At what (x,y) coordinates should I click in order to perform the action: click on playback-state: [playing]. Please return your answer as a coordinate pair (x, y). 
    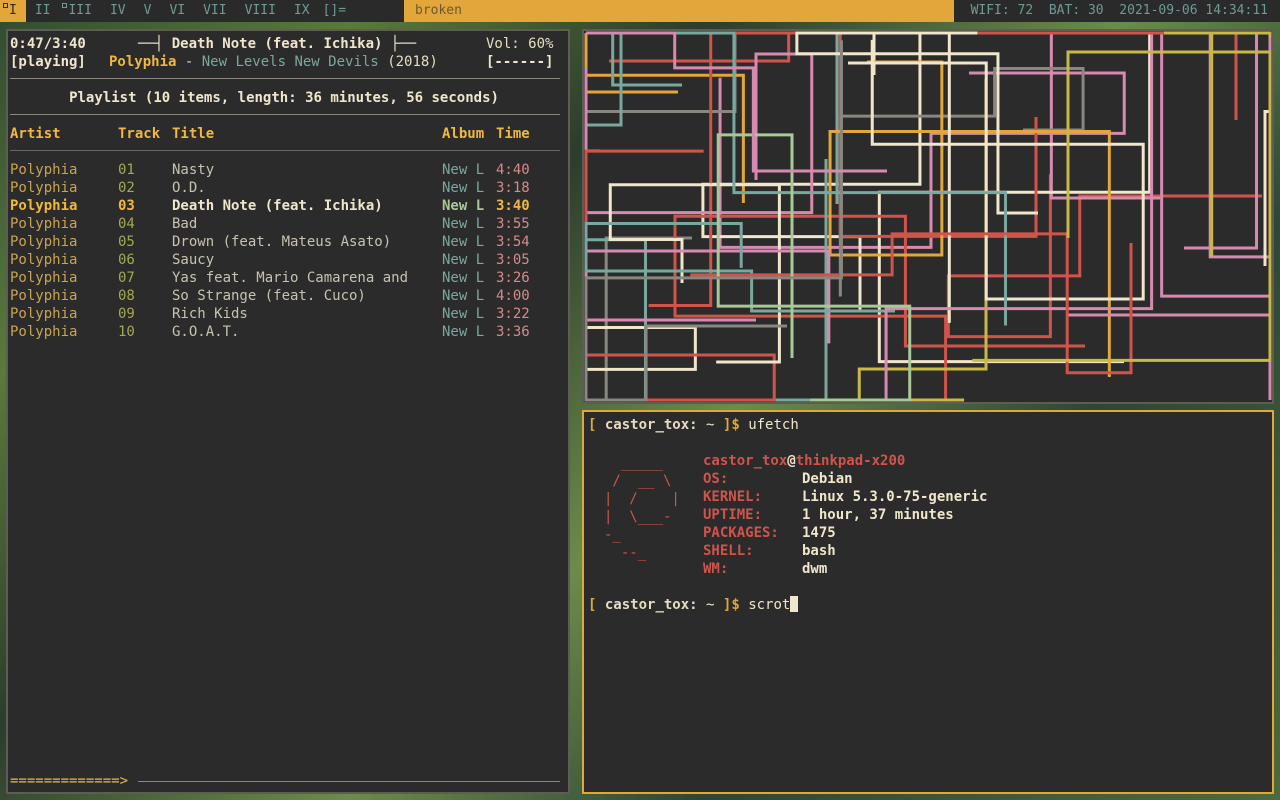
    Looking at the image, I should click on (48, 62).